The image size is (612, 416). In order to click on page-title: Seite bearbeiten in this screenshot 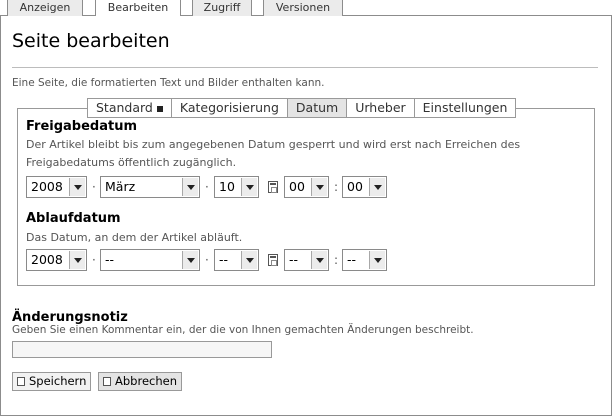, I will do `click(91, 41)`.